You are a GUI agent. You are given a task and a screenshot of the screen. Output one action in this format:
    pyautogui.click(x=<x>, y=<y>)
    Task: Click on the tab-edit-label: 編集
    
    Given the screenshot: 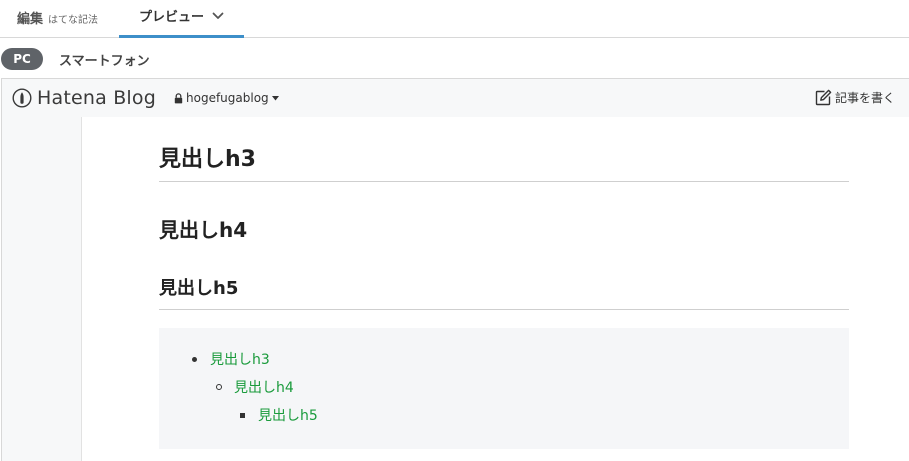 What is the action you would take?
    pyautogui.click(x=30, y=19)
    